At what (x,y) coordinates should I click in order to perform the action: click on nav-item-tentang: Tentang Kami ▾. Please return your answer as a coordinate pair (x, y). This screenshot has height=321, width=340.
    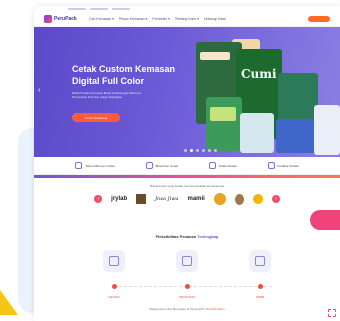
    Looking at the image, I should click on (187, 19).